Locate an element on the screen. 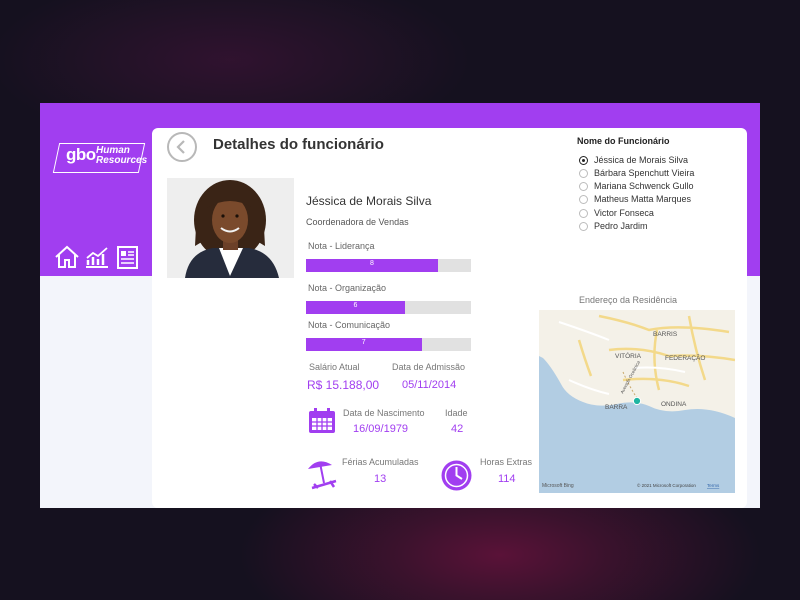 Image resolution: width=800 pixels, height=600 pixels. birth-label: Data de Nascimento is located at coordinates (384, 413).